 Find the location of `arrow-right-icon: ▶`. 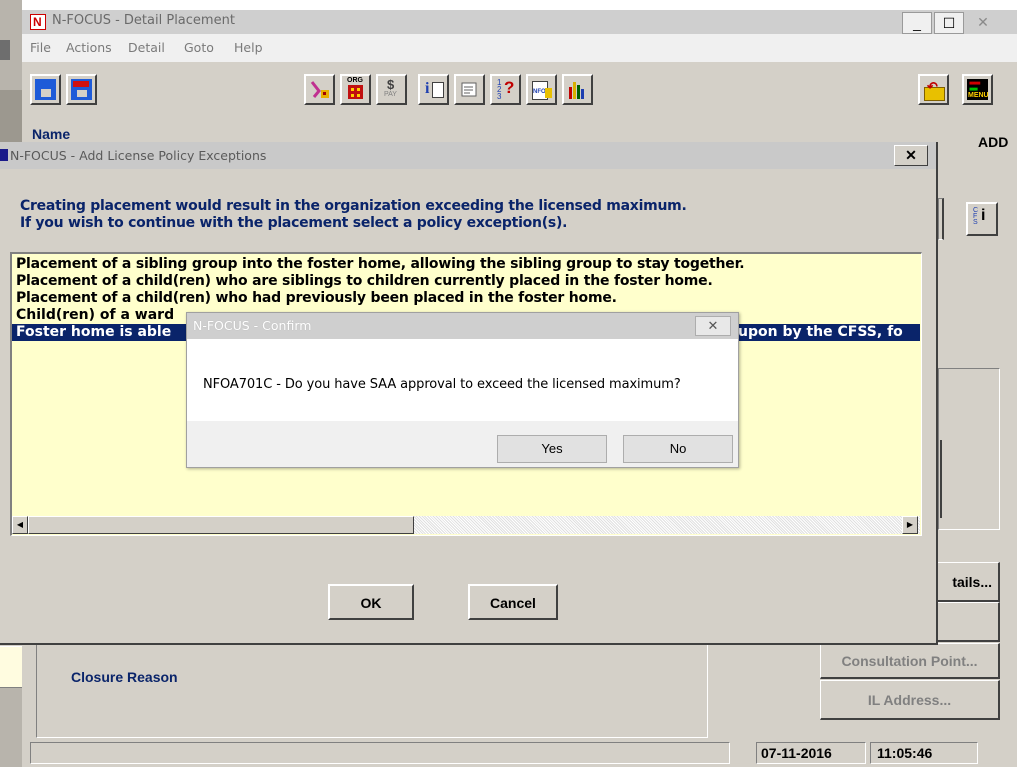

arrow-right-icon: ▶ is located at coordinates (910, 524).